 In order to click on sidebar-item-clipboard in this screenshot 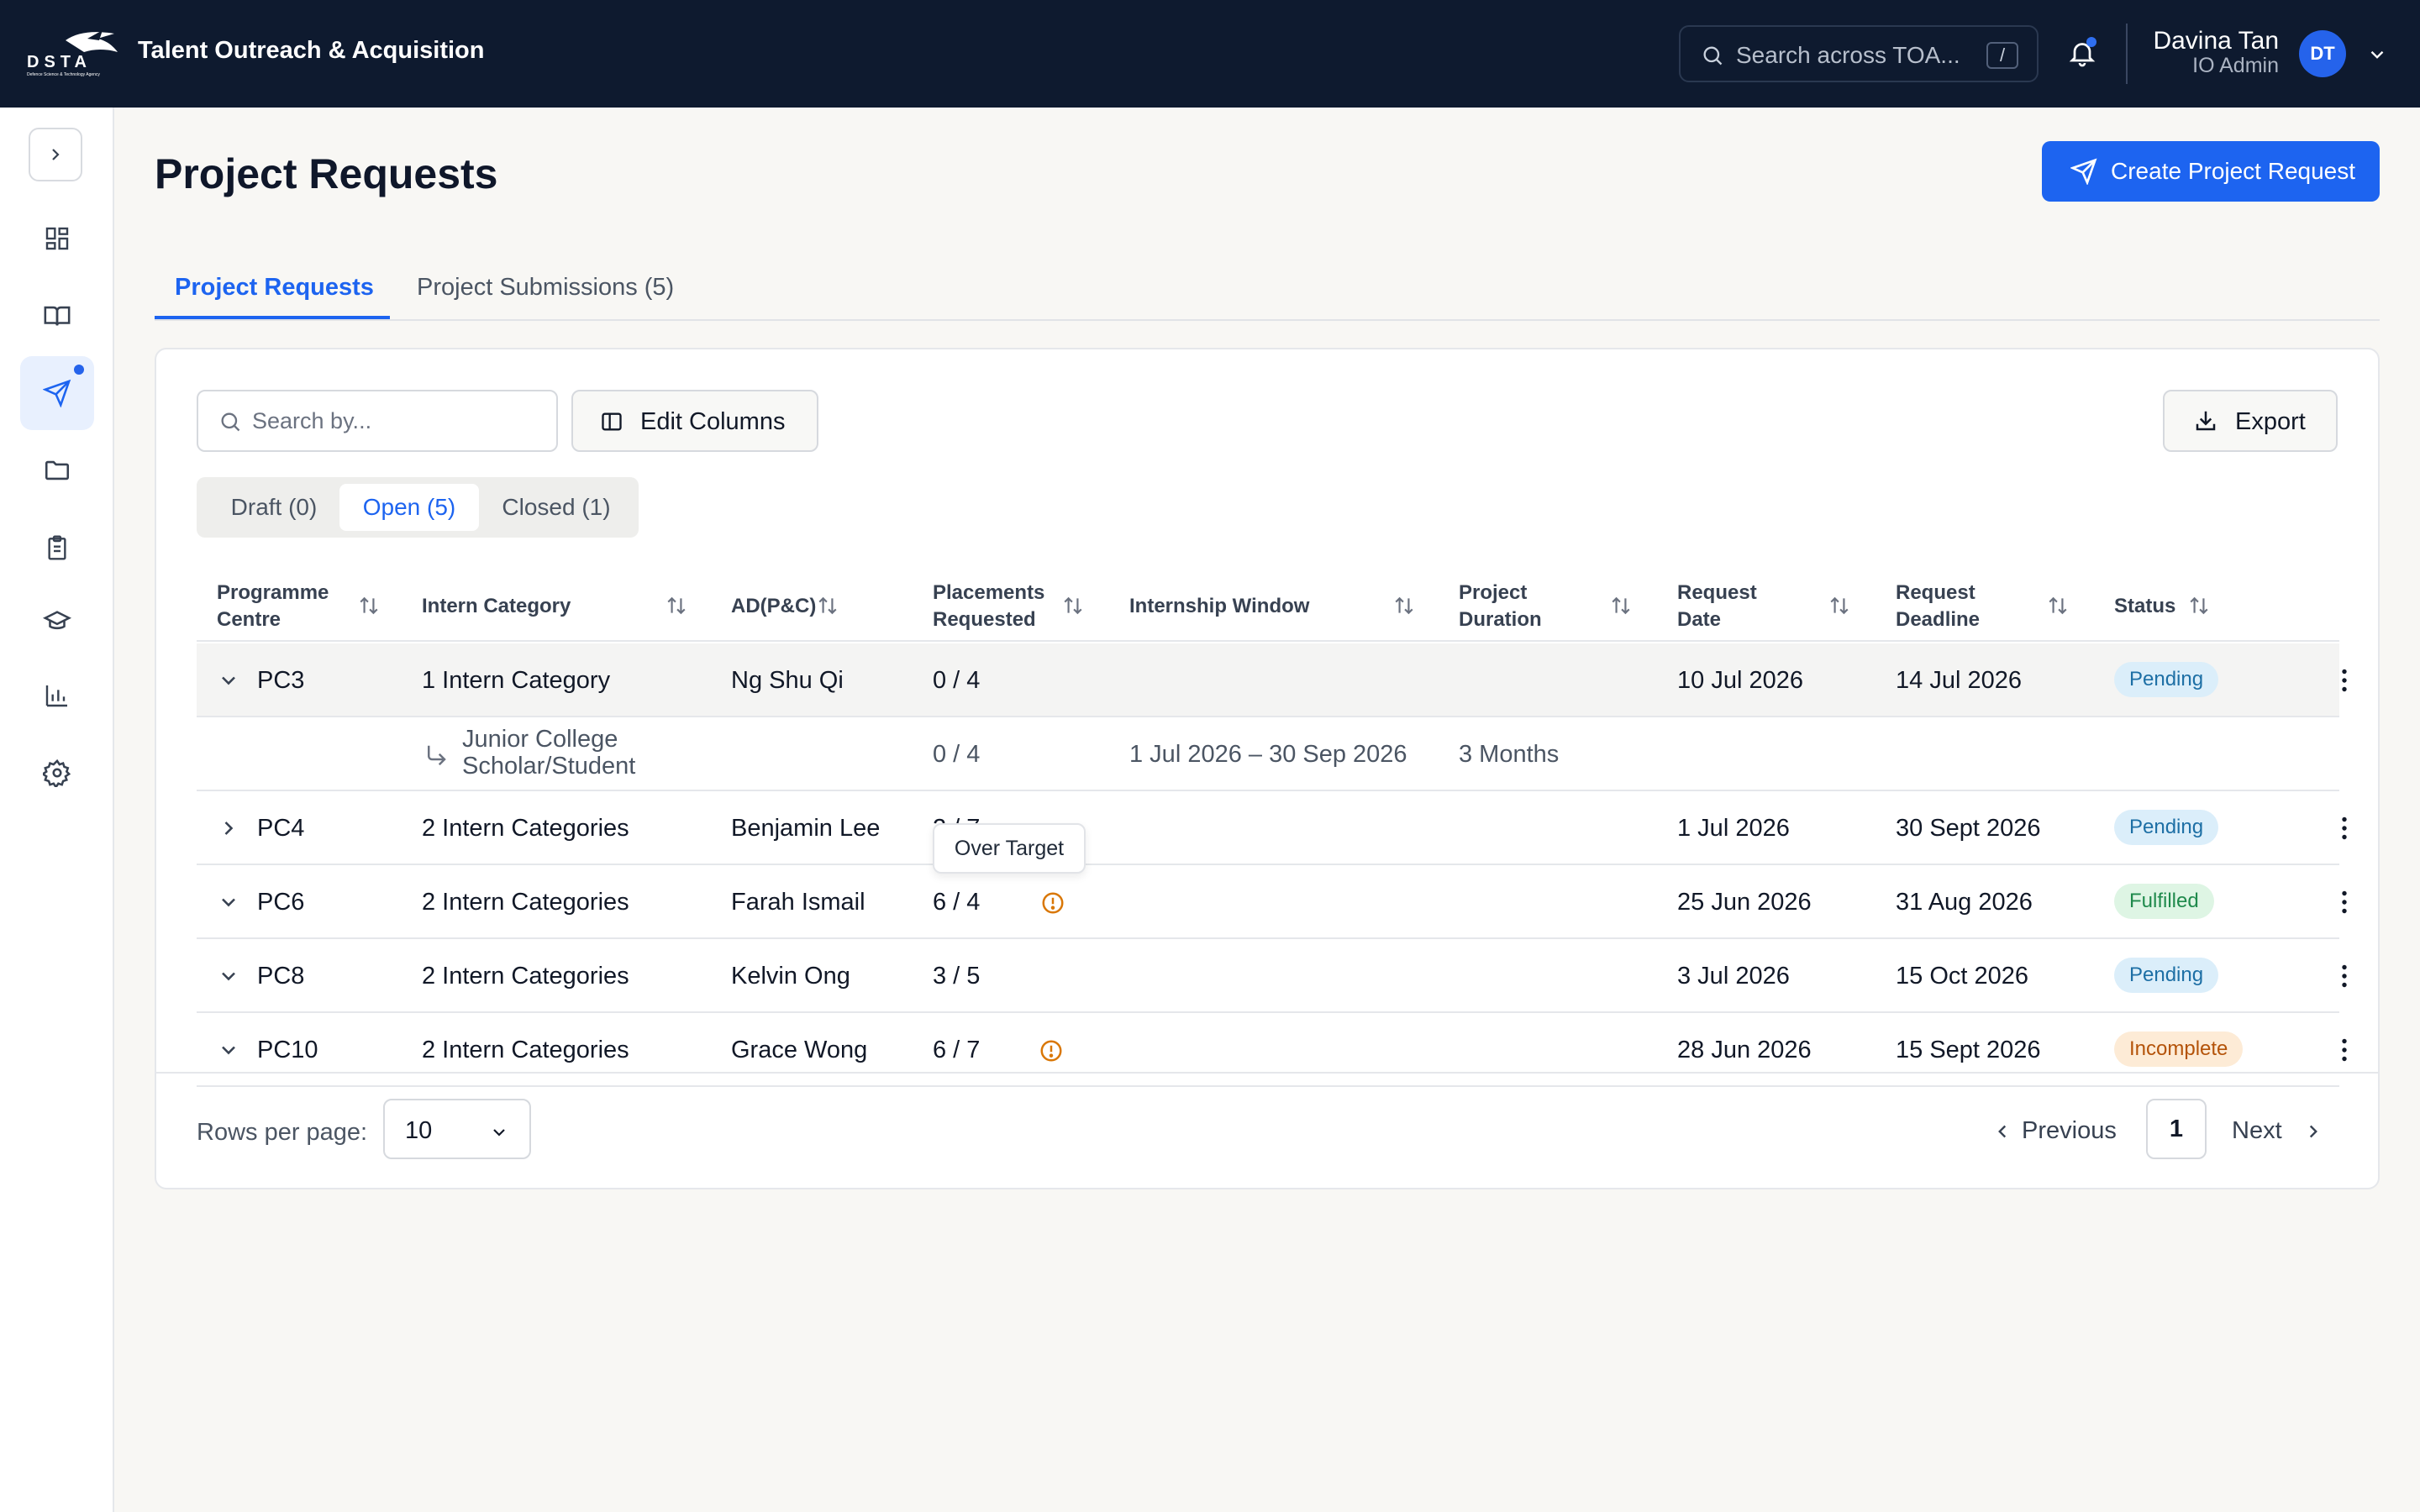, I will do `click(57, 548)`.